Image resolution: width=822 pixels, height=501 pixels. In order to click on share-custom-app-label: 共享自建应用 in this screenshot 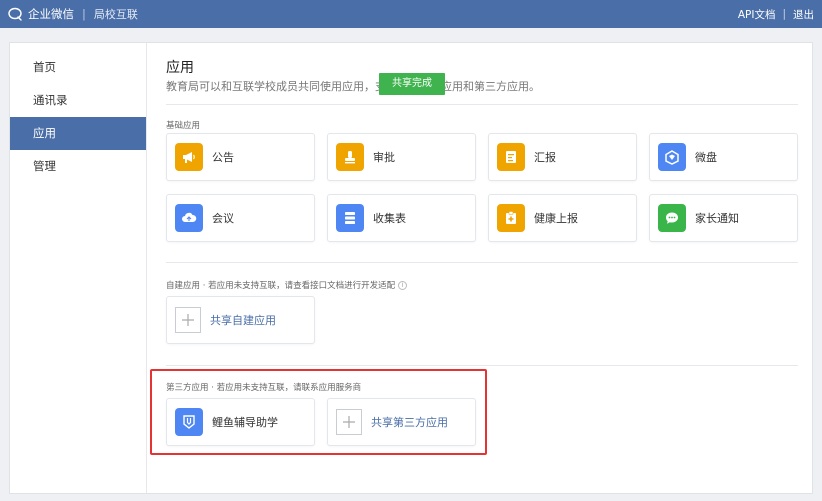, I will do `click(243, 320)`.